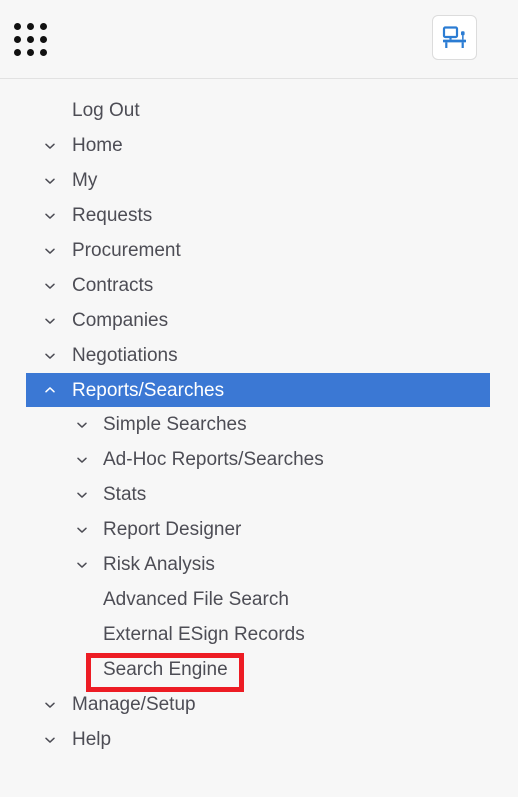 The height and width of the screenshot is (797, 518). I want to click on nav-item-label: Risk Analysis, so click(159, 564).